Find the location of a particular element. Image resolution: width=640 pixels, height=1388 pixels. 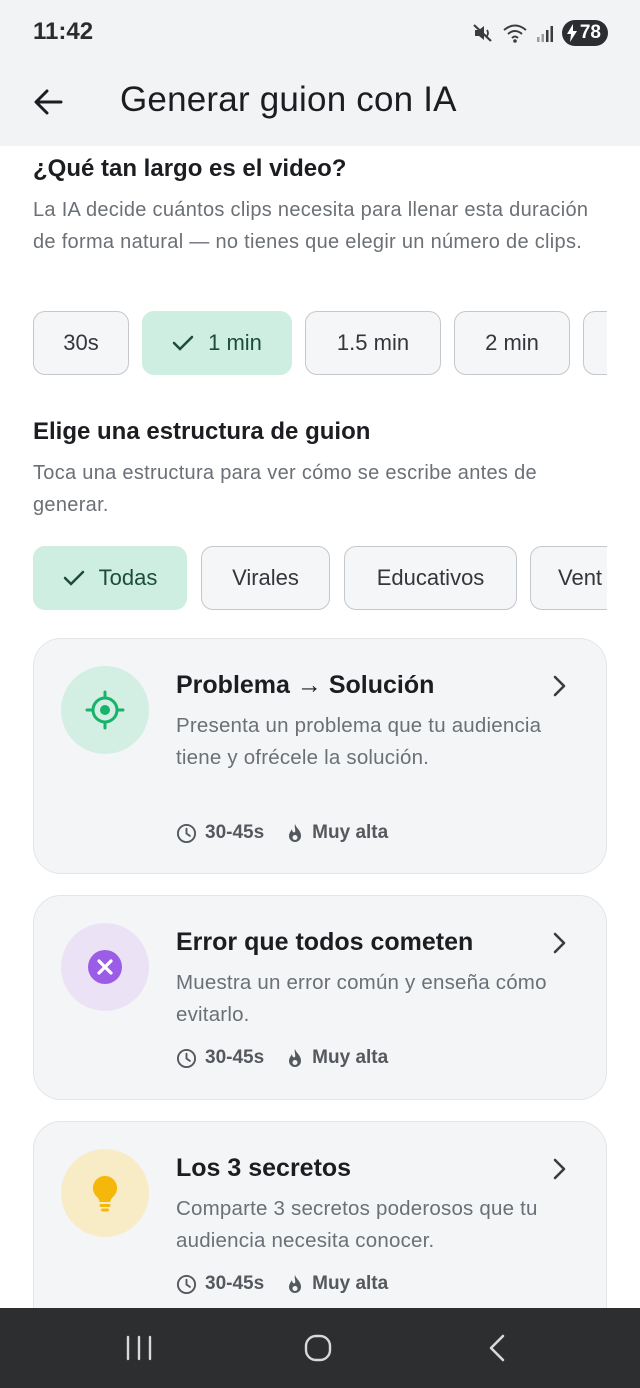

filter-chip-todas: Todas is located at coordinates (110, 578).